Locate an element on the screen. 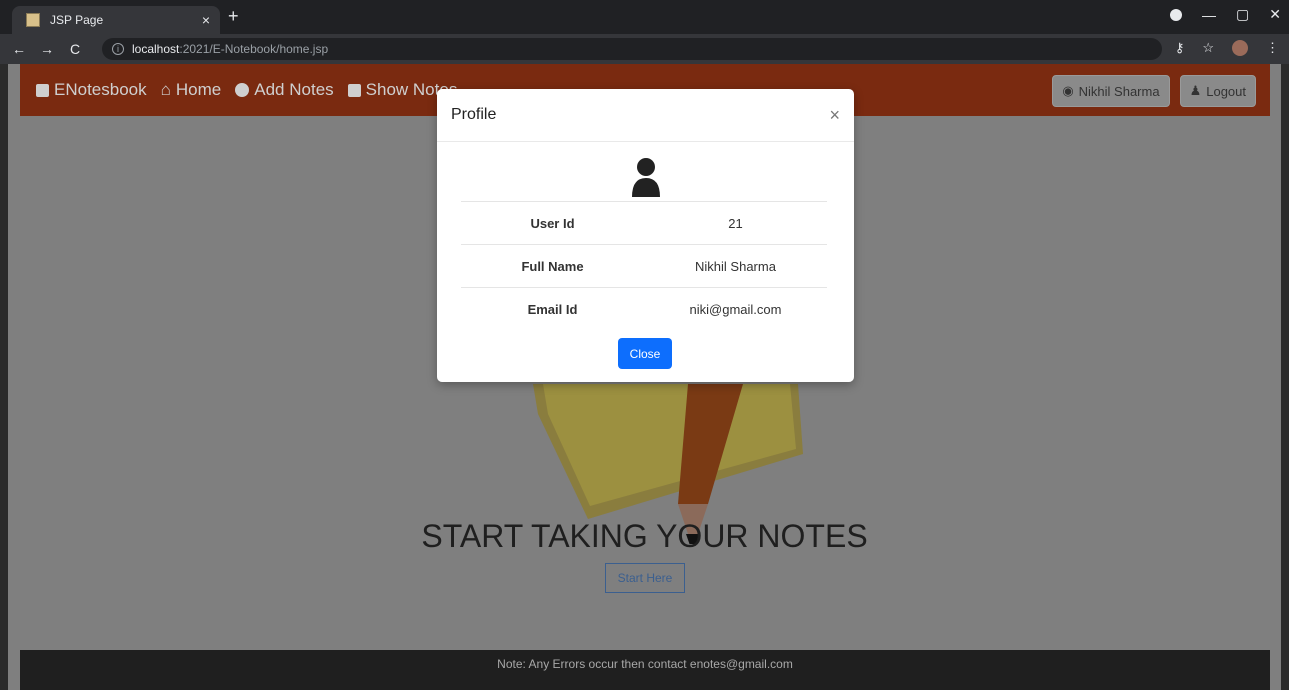 The image size is (1289, 690). nav-right-buttons: ◉ Nikhil Sharma ♟ Logout is located at coordinates (1154, 91).